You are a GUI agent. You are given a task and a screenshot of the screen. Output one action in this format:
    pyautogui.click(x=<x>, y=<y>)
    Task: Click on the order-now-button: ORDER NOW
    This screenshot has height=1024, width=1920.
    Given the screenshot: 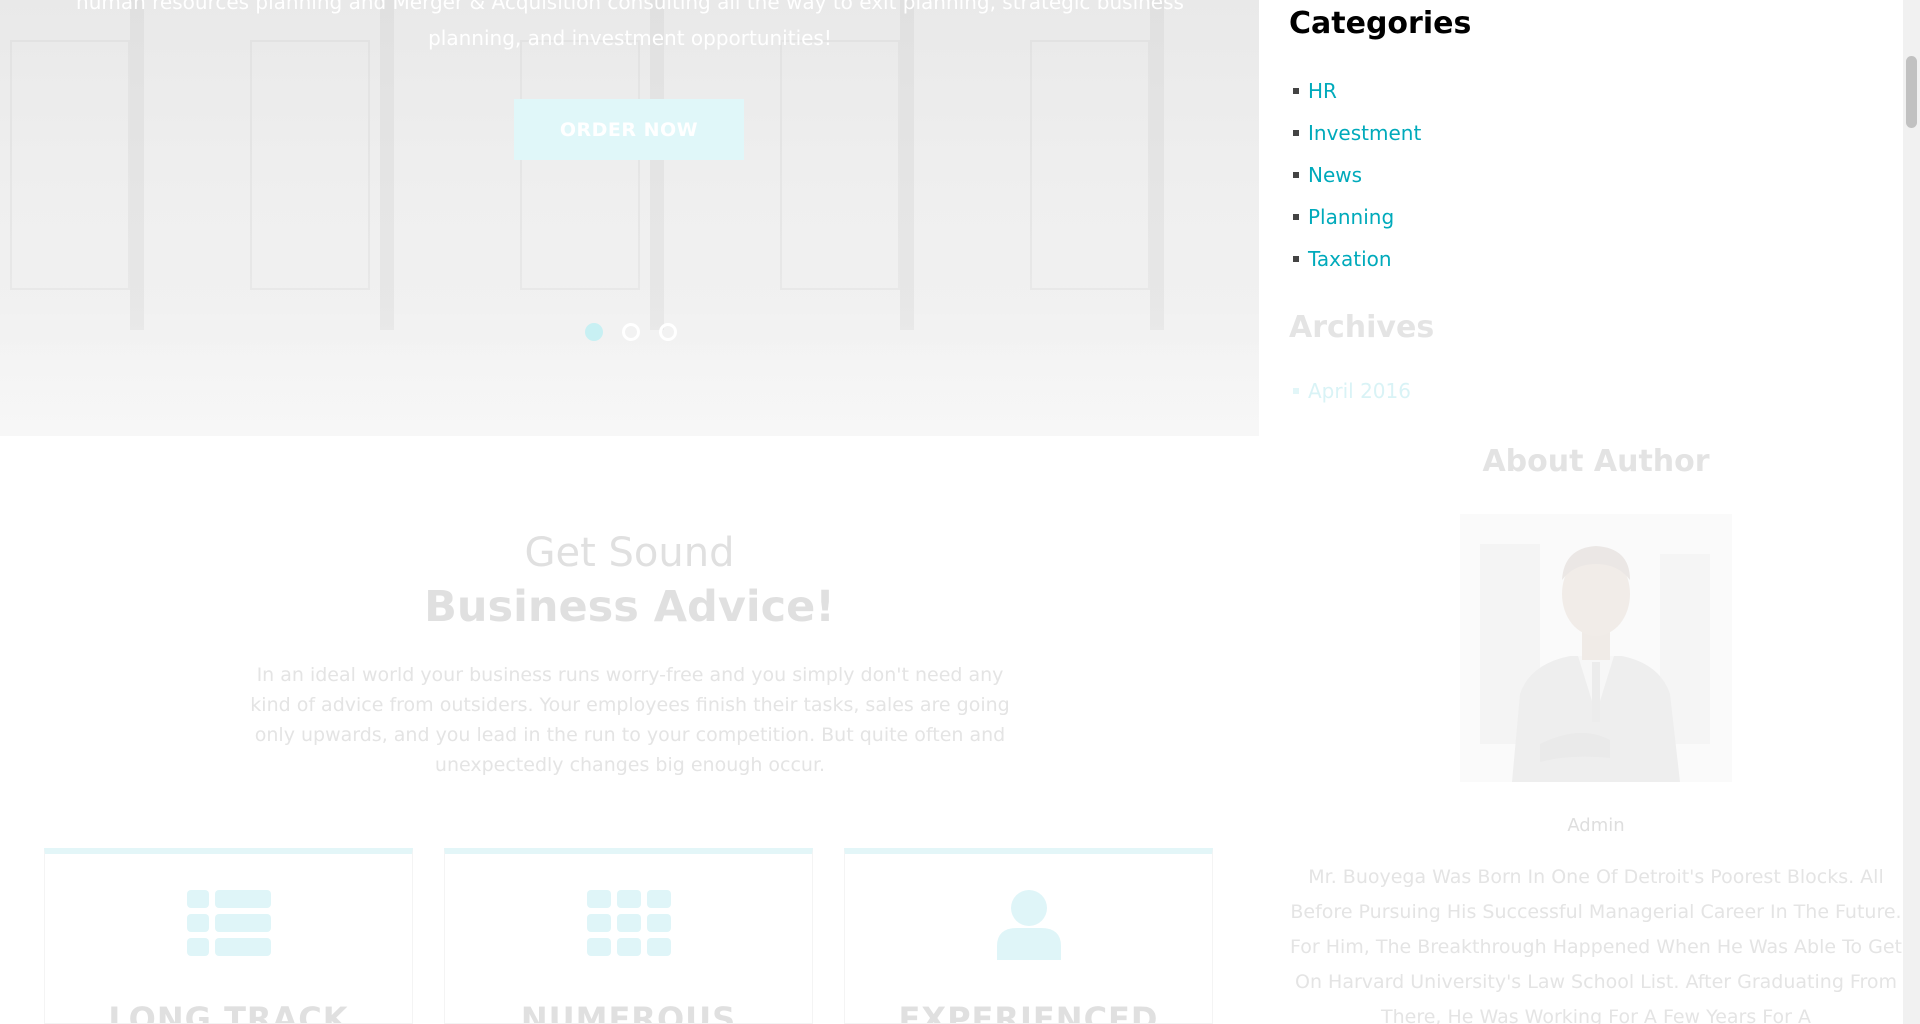 What is the action you would take?
    pyautogui.click(x=629, y=129)
    